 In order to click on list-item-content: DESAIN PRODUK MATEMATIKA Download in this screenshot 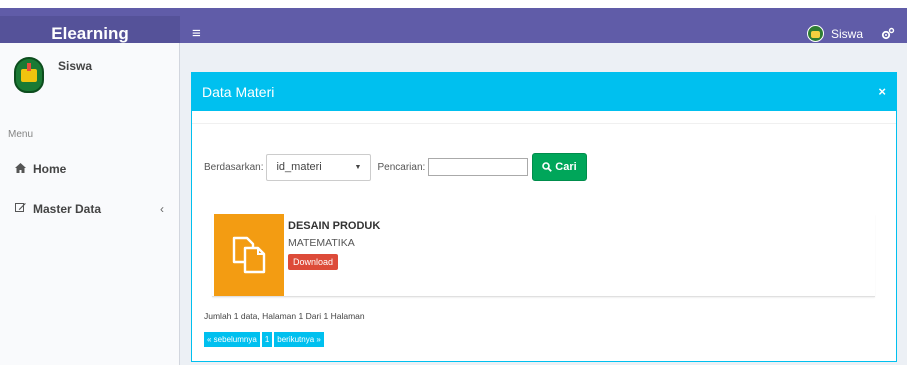, I will do `click(334, 245)`.